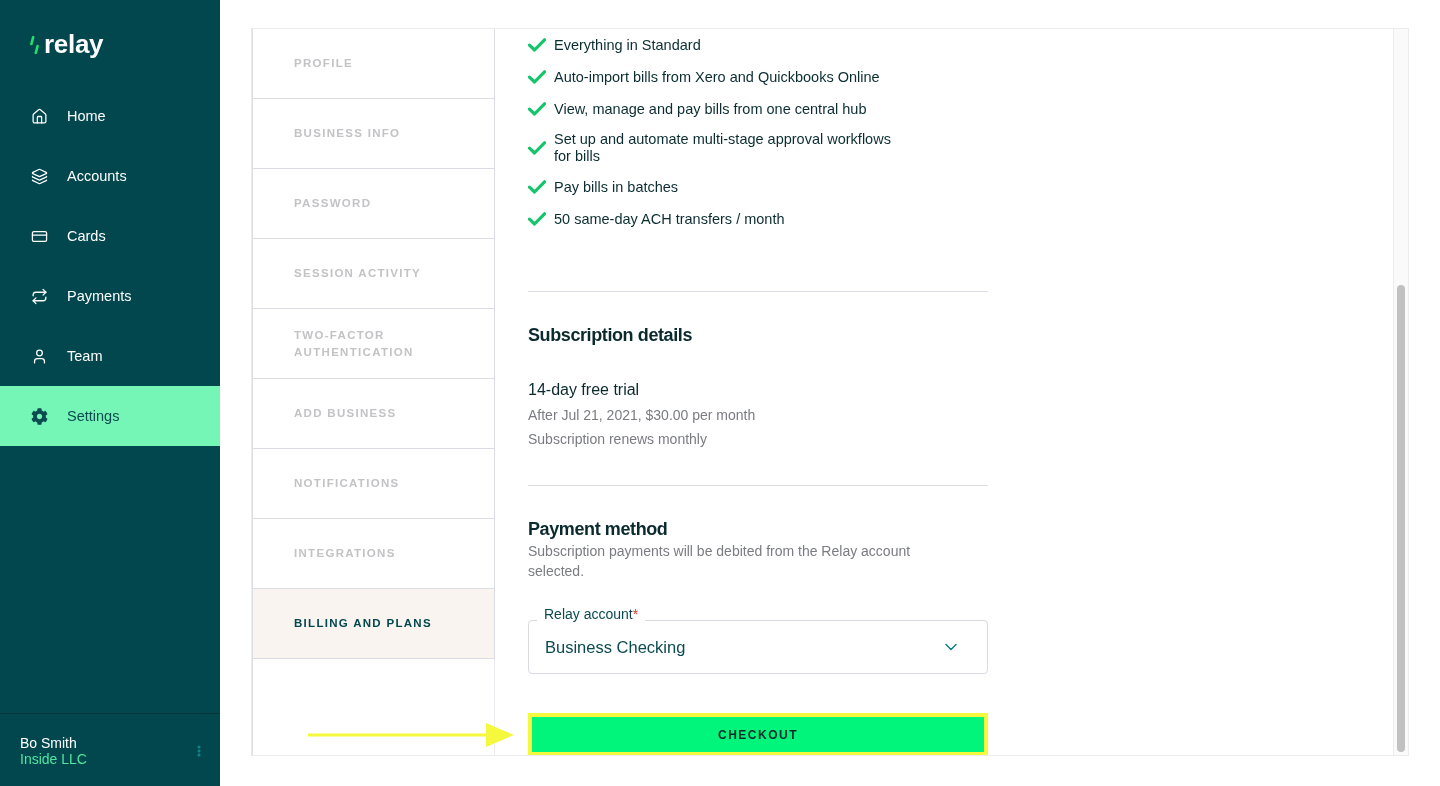 Image resolution: width=1440 pixels, height=786 pixels. Describe the element at coordinates (110, 116) in the screenshot. I see `nav-item: Home` at that location.